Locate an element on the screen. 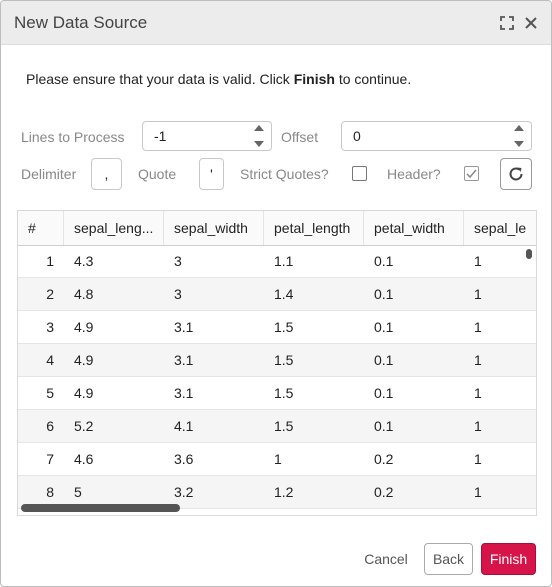 This screenshot has width=552, height=587. table-cell: 3.2 is located at coordinates (184, 492).